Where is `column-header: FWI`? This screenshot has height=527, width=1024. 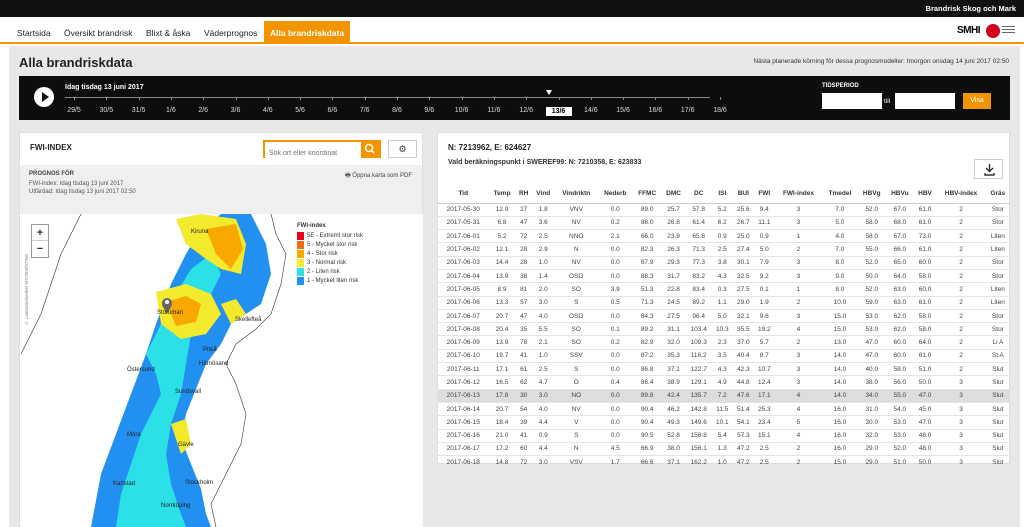 column-header: FWI is located at coordinates (764, 194).